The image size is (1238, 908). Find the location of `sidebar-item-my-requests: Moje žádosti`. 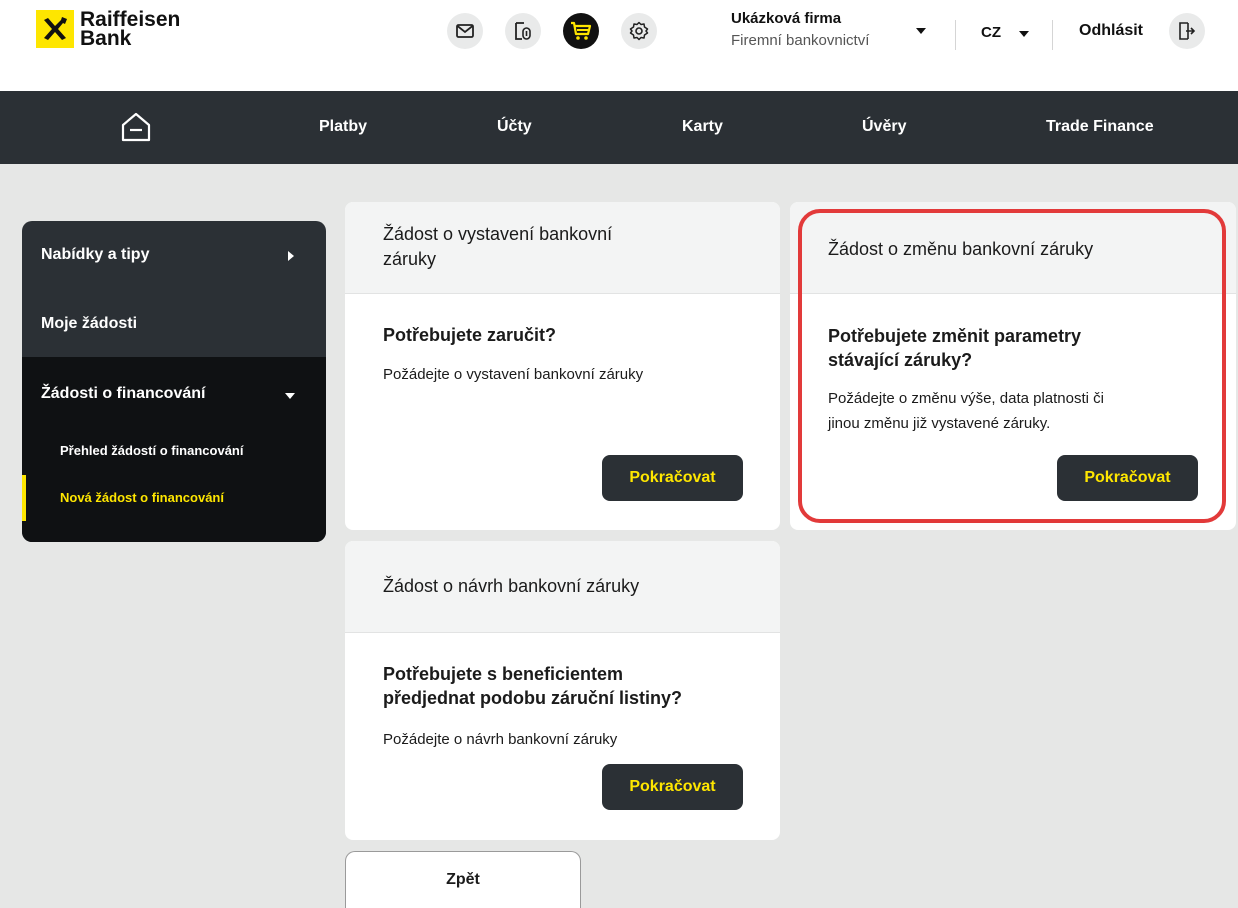

sidebar-item-my-requests: Moje žádosti is located at coordinates (174, 323).